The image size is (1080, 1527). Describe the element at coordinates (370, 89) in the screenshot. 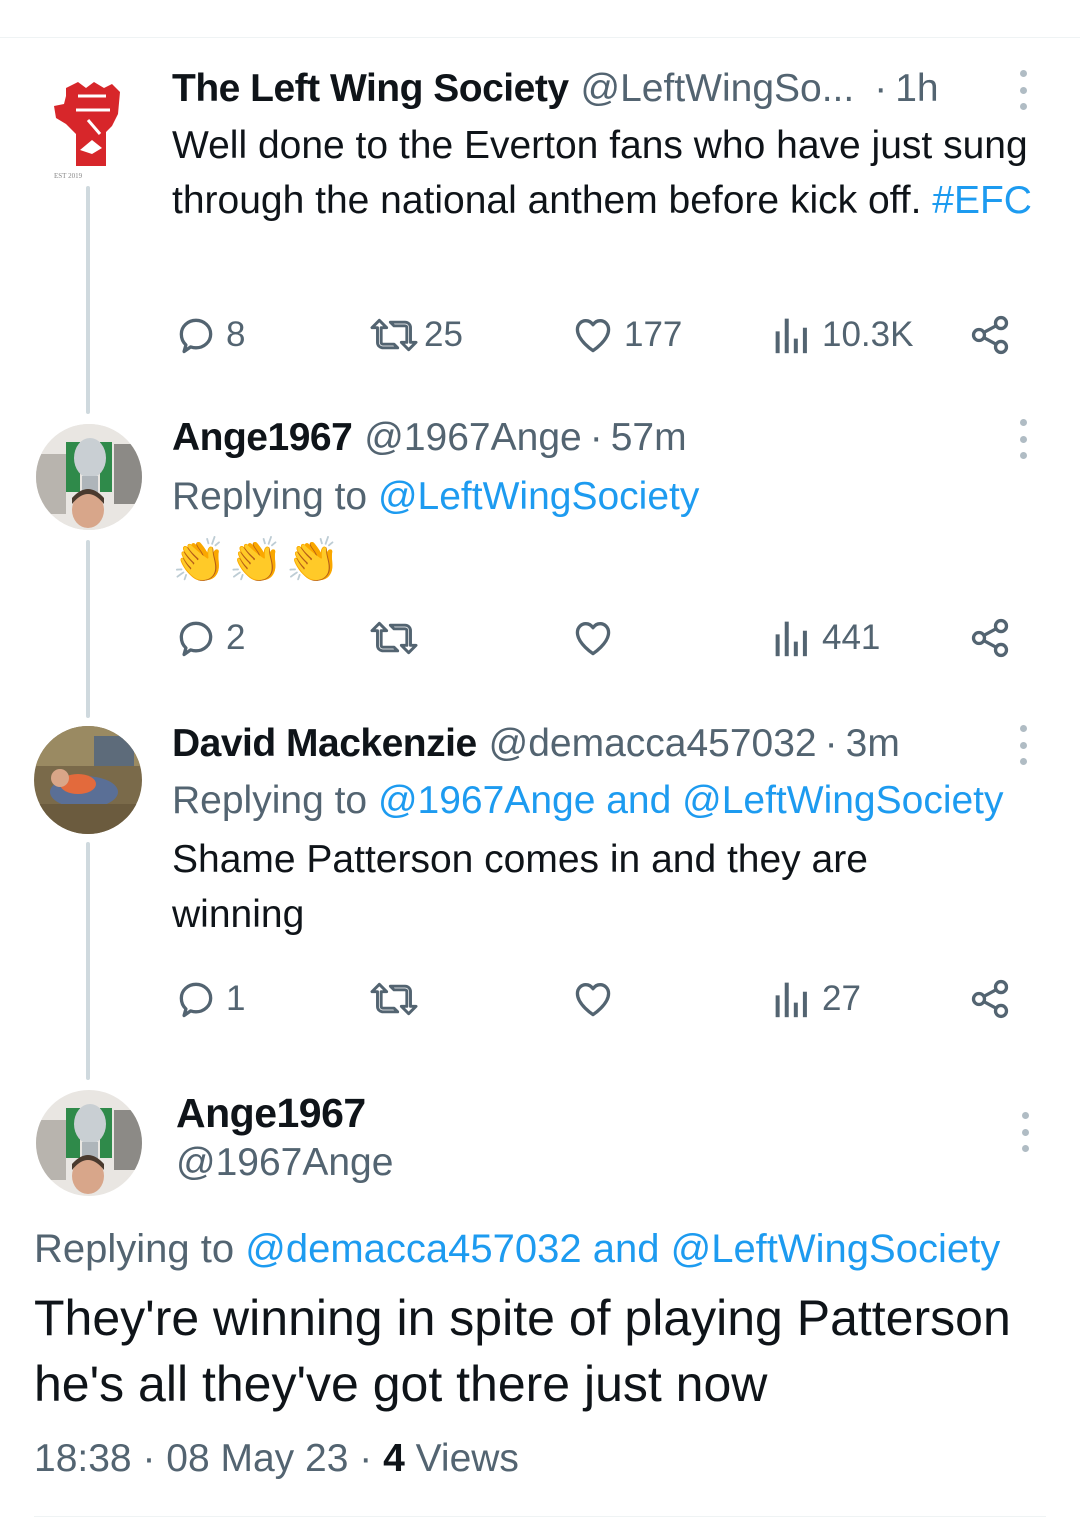

I see `display-name: The Left Wing Society` at that location.